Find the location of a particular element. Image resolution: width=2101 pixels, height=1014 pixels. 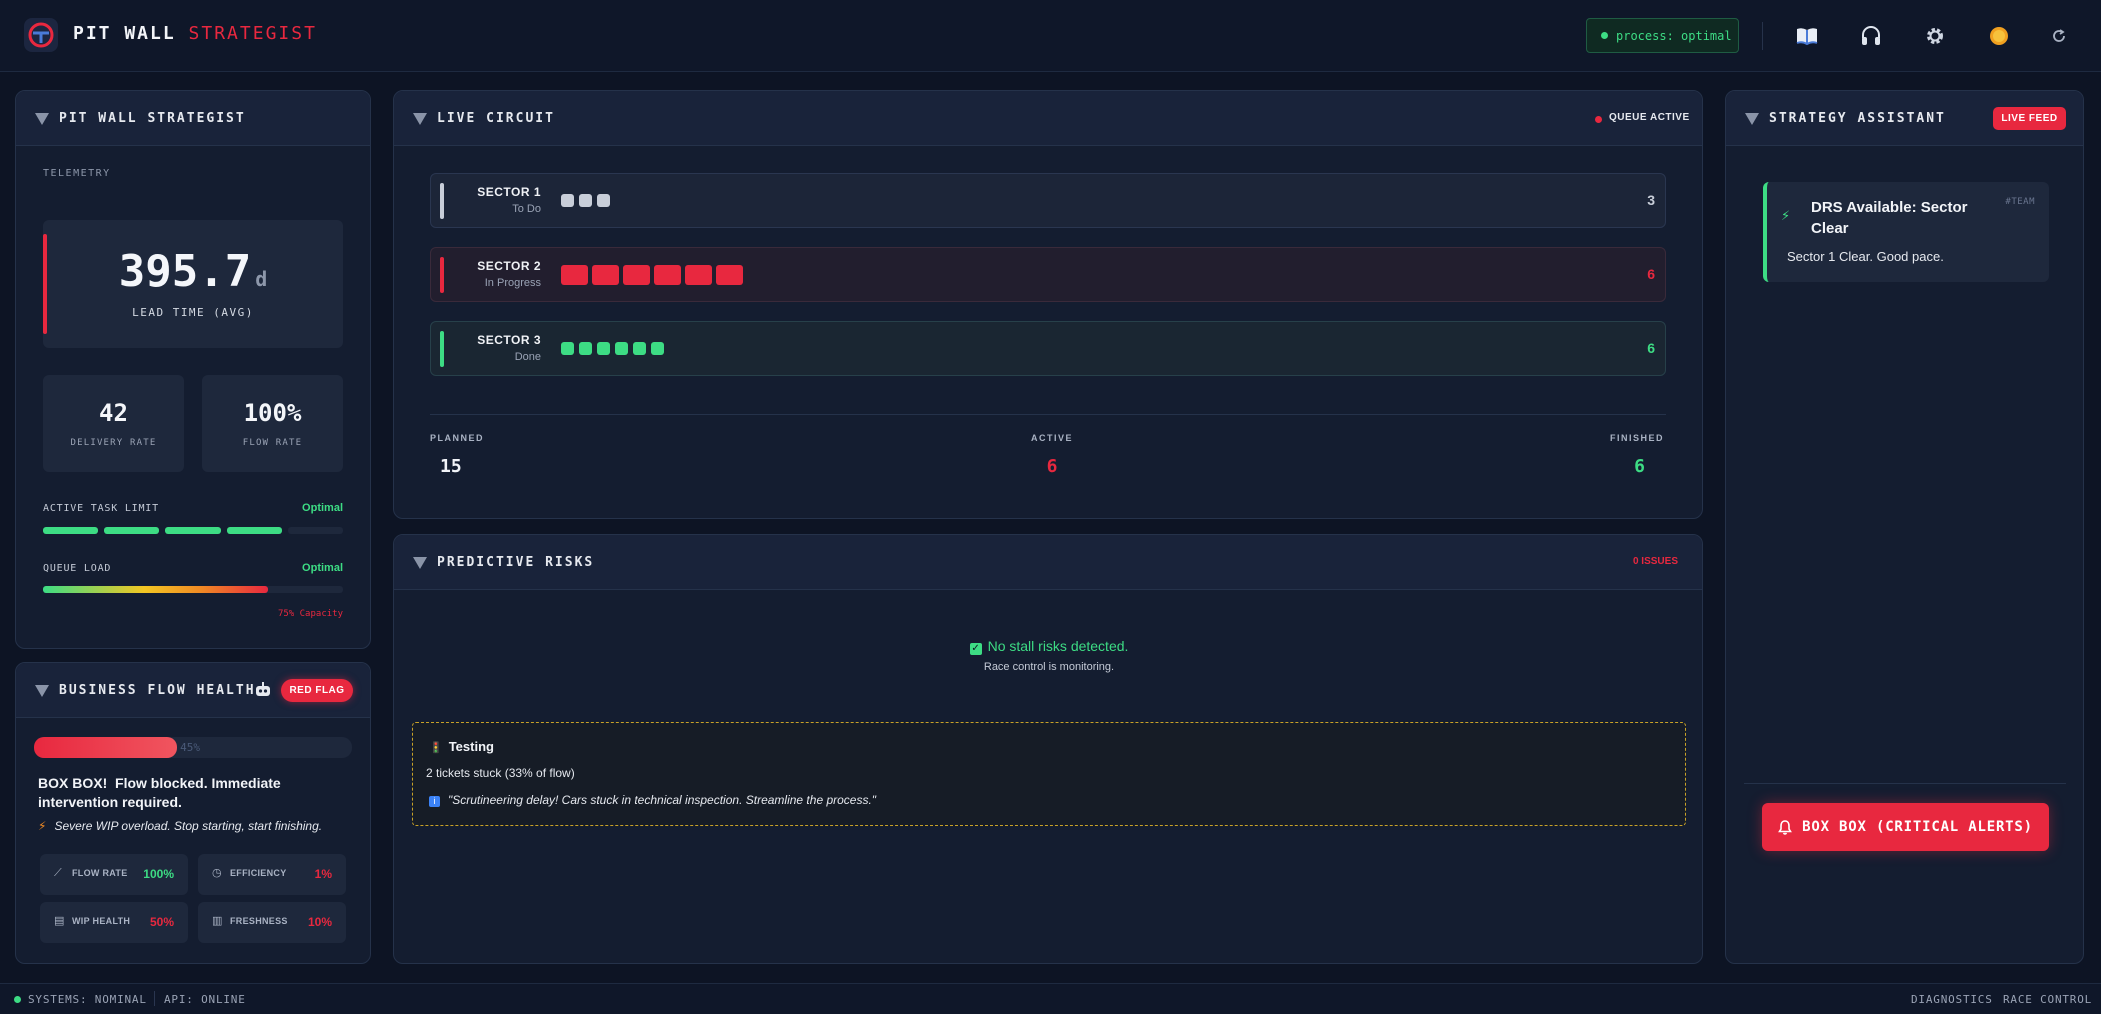

lead-time-label: LEAD TIME (AVG) is located at coordinates (193, 312).